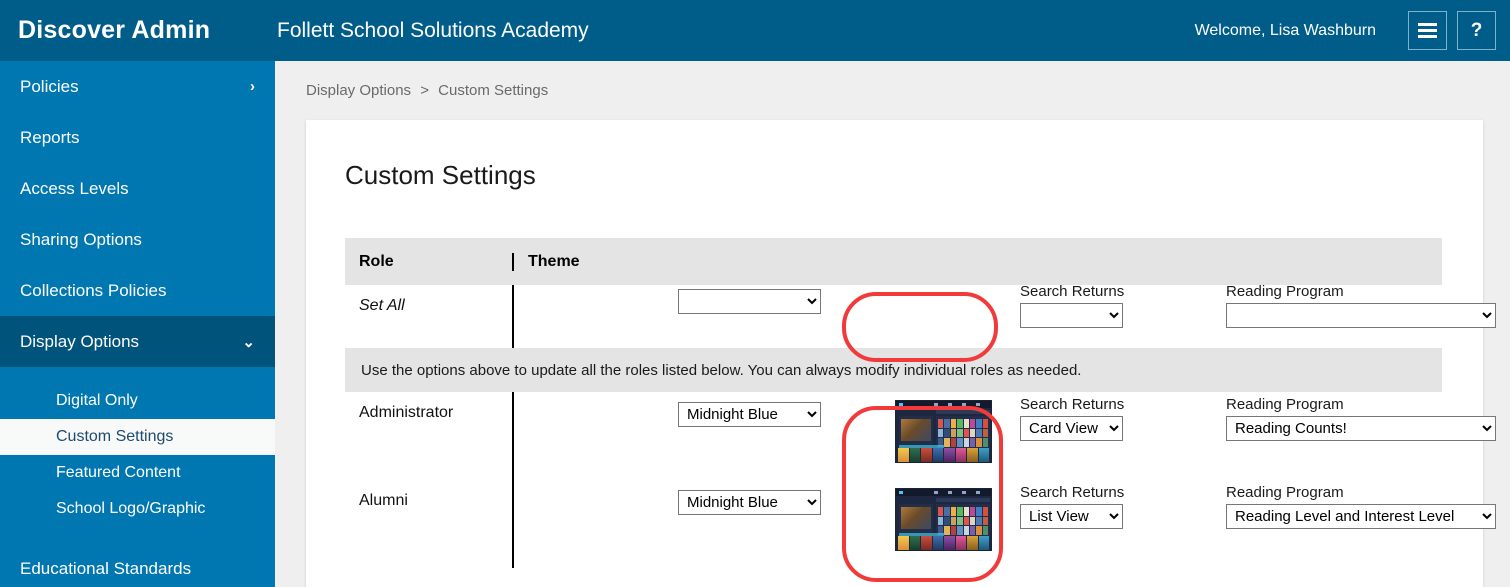  I want to click on sidebar-subitem-label: Custom Settings, so click(115, 436).